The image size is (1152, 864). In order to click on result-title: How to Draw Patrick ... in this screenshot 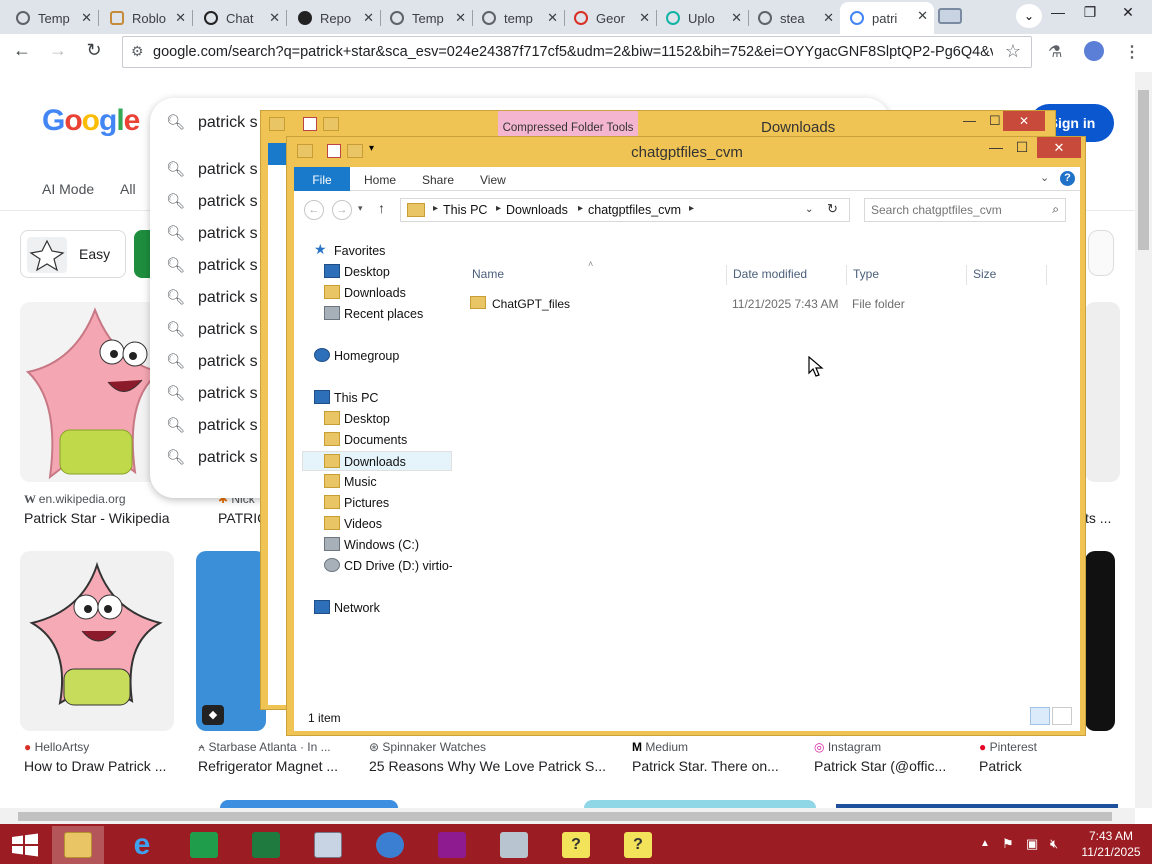, I will do `click(95, 766)`.